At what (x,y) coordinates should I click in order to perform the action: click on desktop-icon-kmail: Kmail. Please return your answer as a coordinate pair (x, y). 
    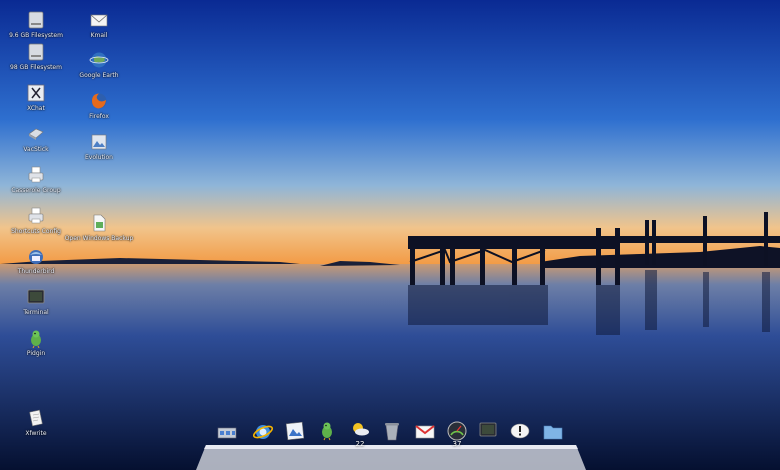
    Looking at the image, I should click on (99, 24).